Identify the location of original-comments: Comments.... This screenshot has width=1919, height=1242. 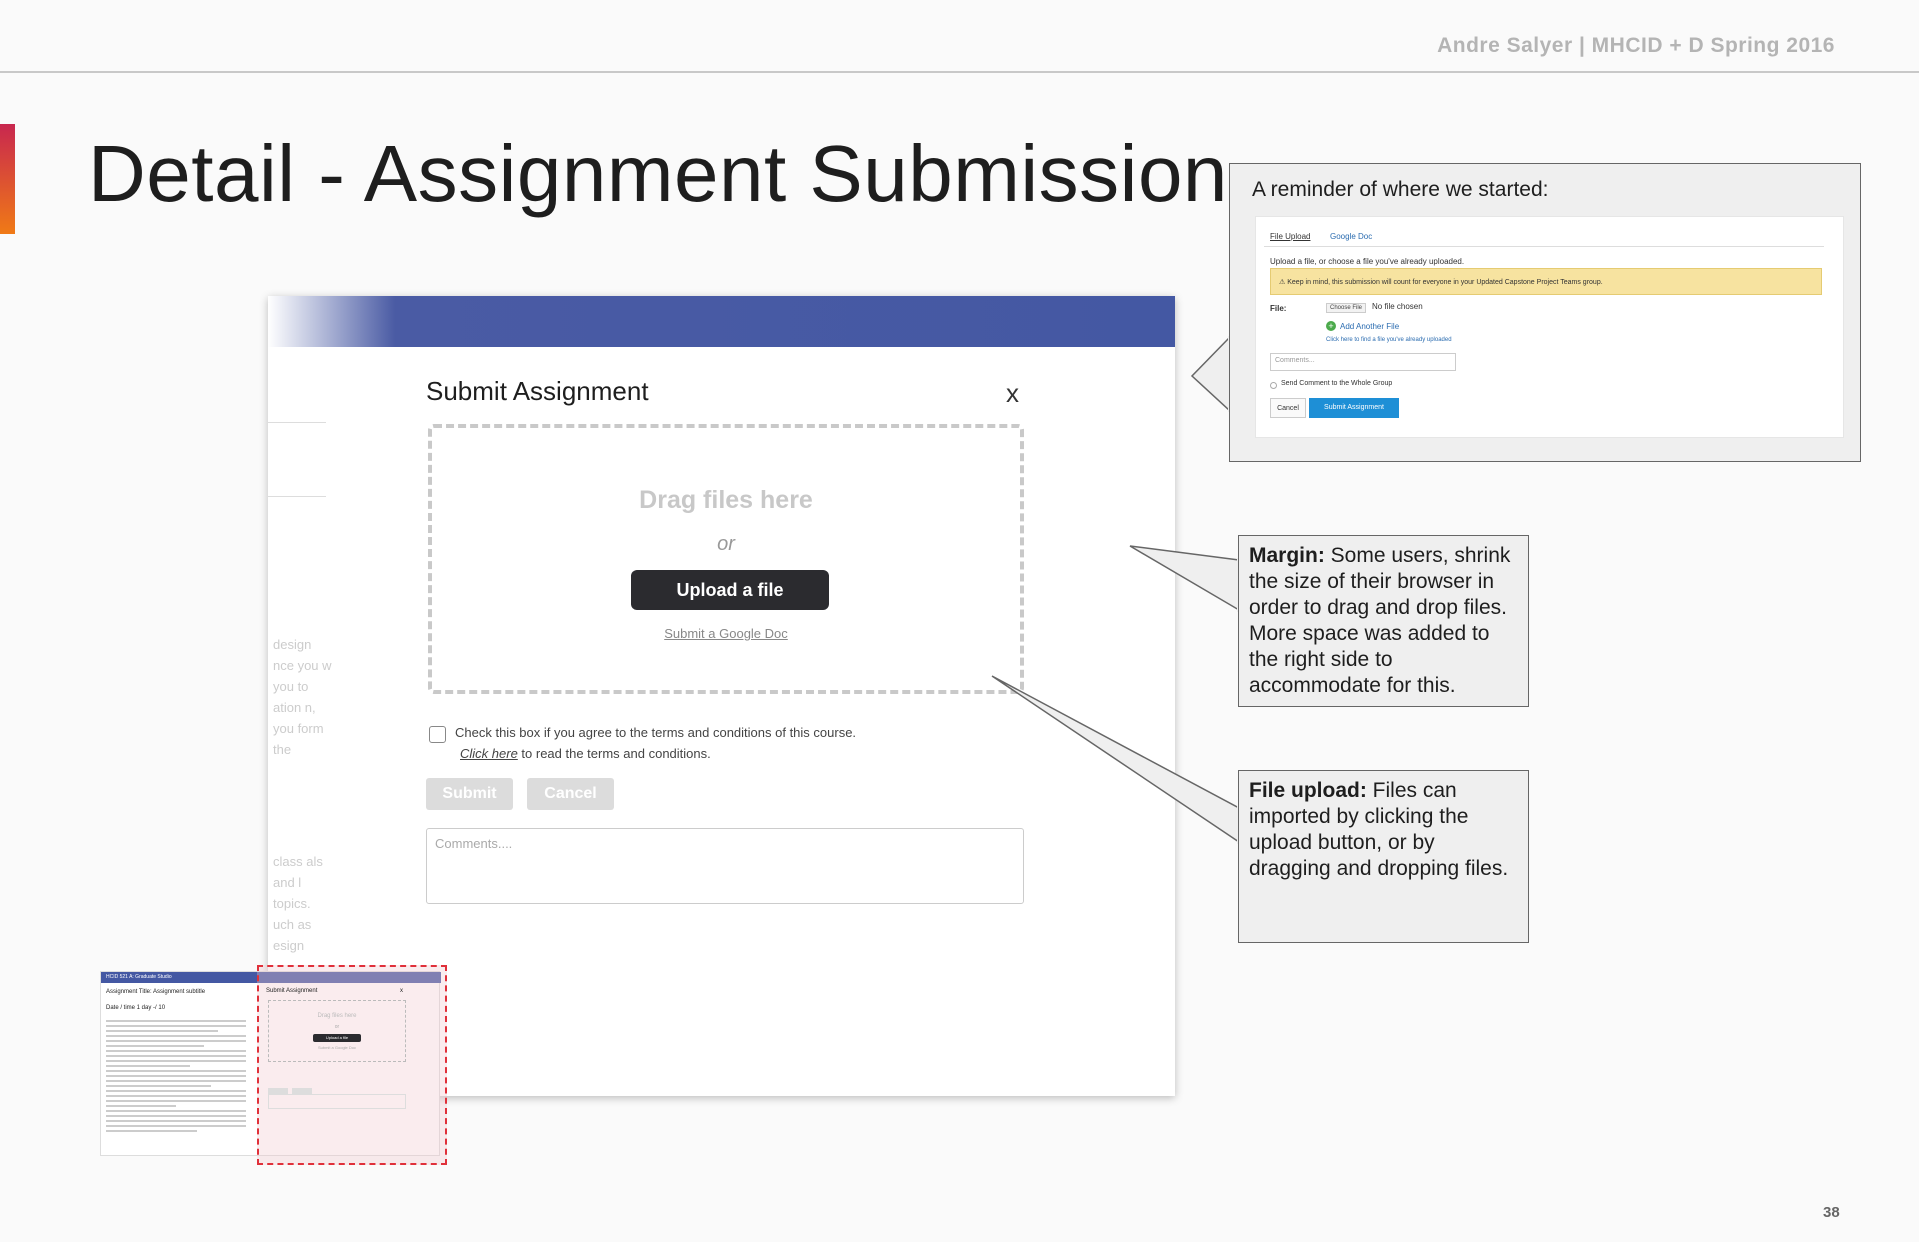
(1363, 362).